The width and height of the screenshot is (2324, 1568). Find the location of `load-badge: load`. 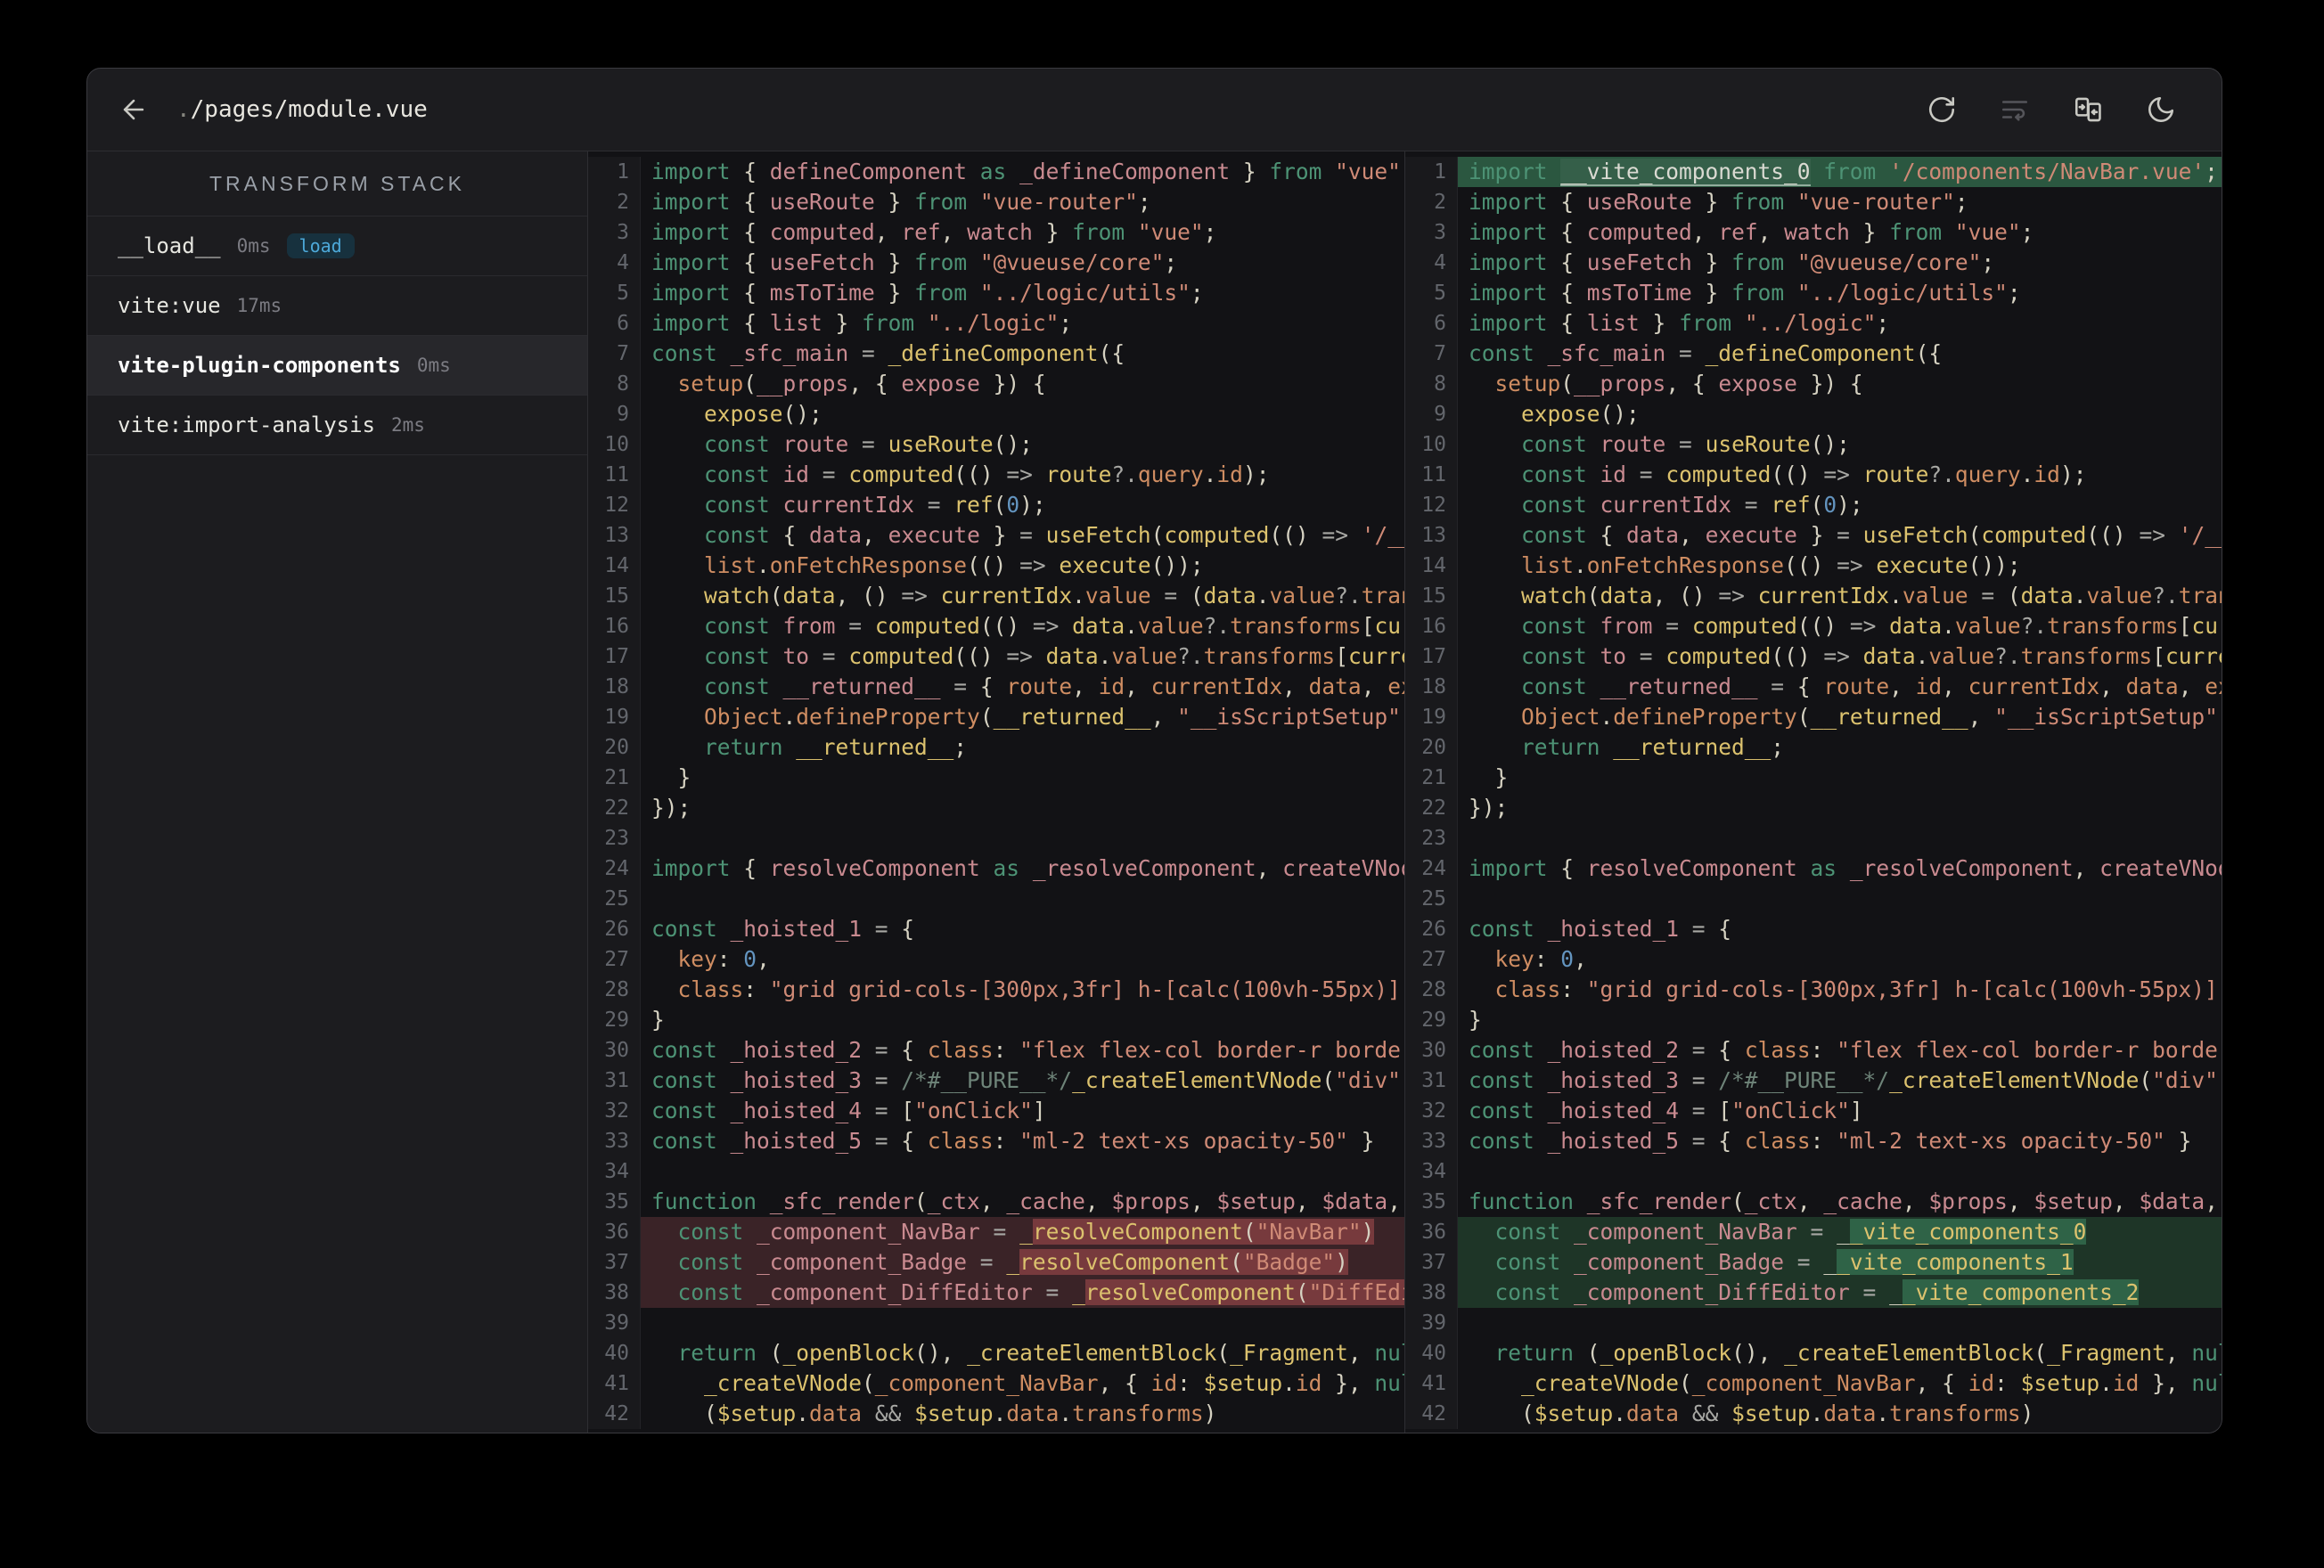

load-badge: load is located at coordinates (320, 245).